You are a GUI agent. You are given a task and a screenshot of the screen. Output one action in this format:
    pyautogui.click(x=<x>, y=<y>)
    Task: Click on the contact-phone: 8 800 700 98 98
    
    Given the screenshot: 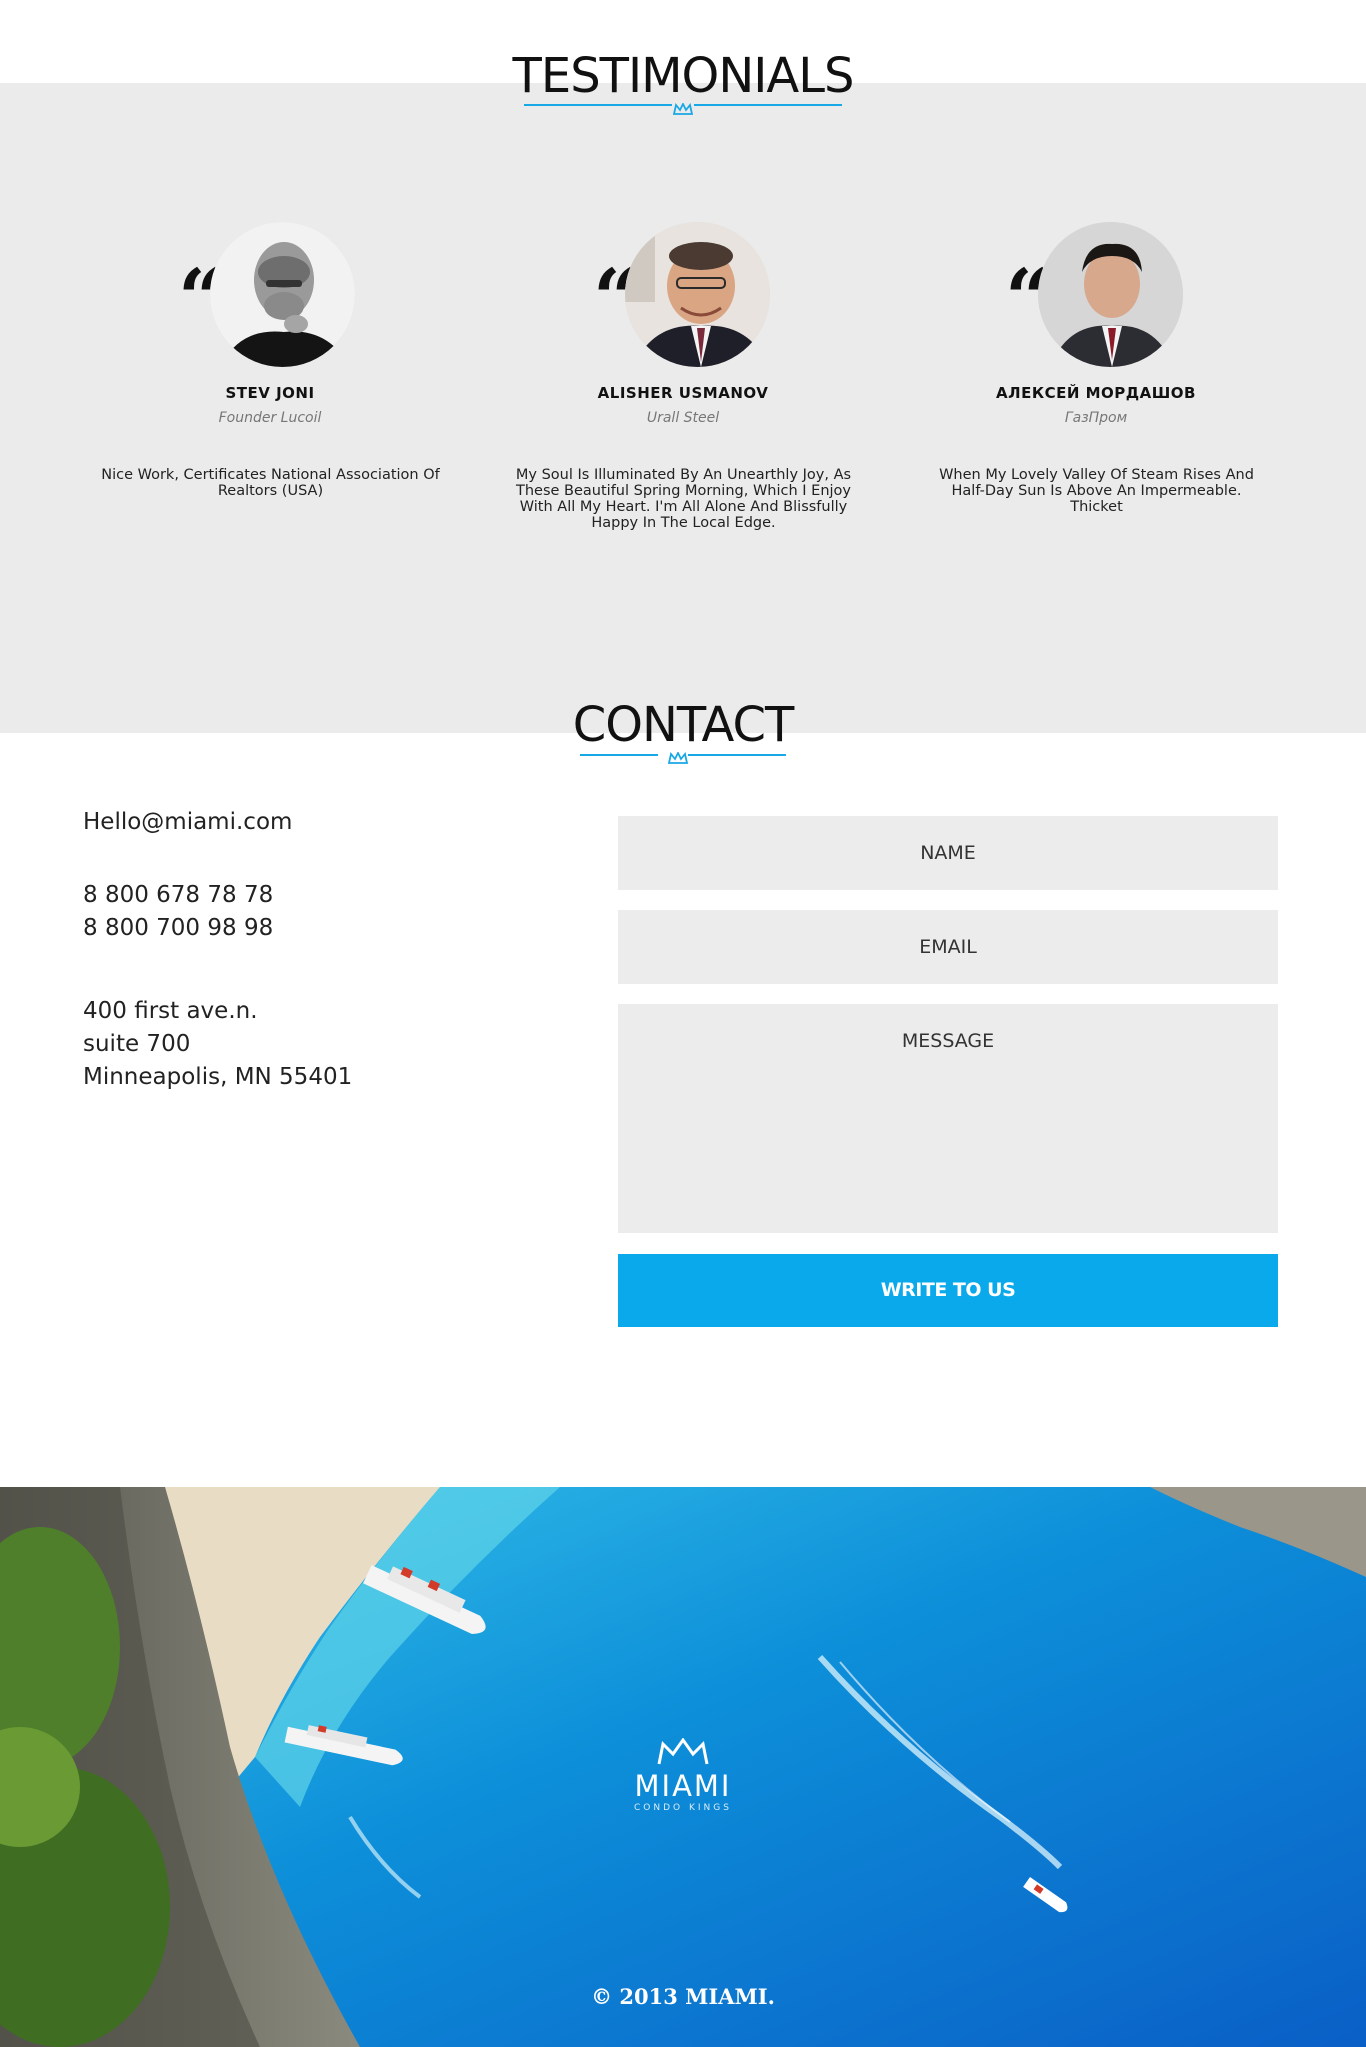 What is the action you would take?
    pyautogui.click(x=178, y=928)
    